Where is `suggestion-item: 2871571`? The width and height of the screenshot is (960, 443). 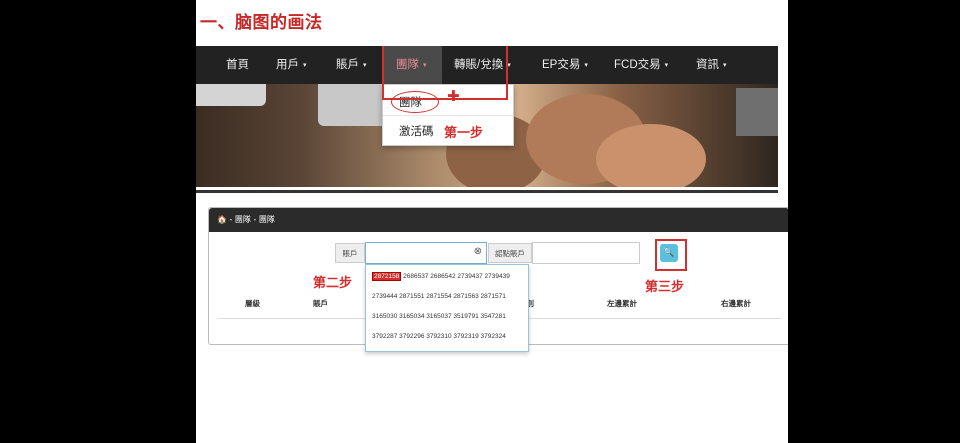
suggestion-item: 2871571 is located at coordinates (493, 296).